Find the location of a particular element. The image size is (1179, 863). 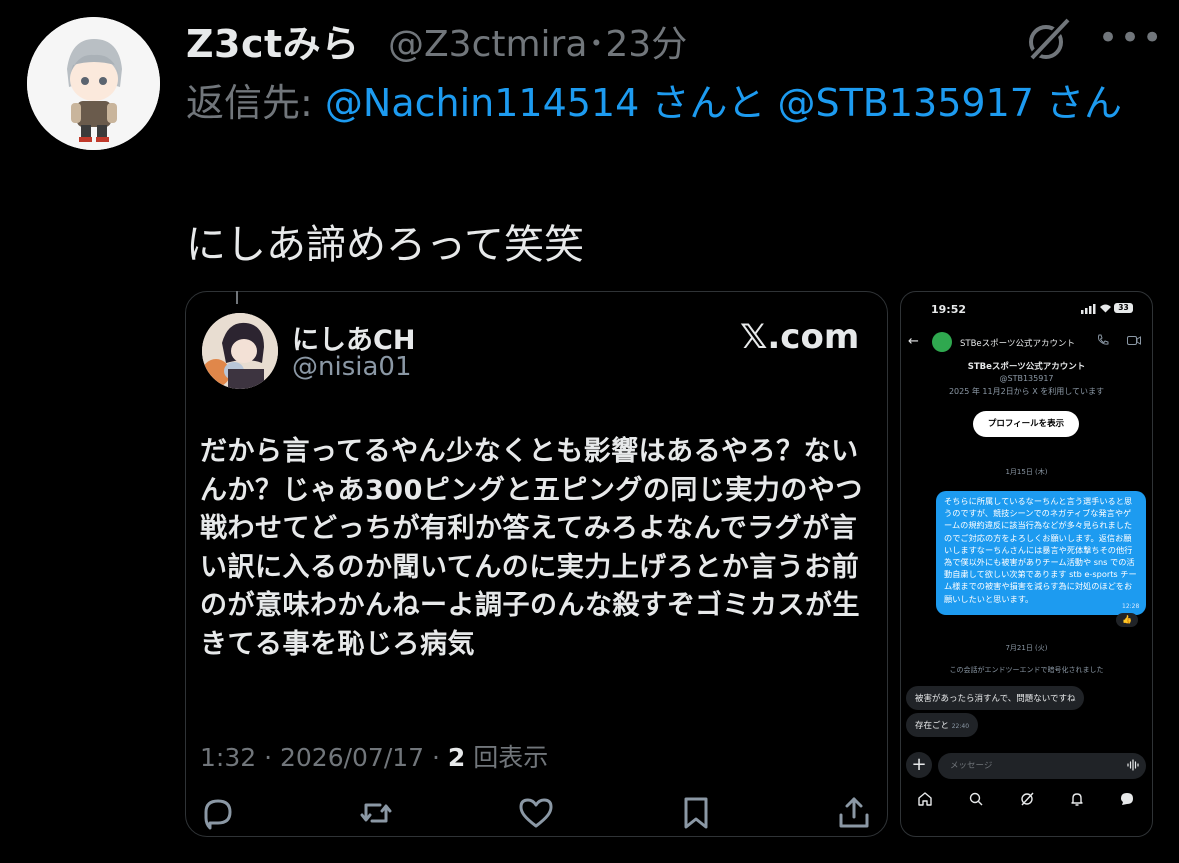

share-icon is located at coordinates (854, 813).